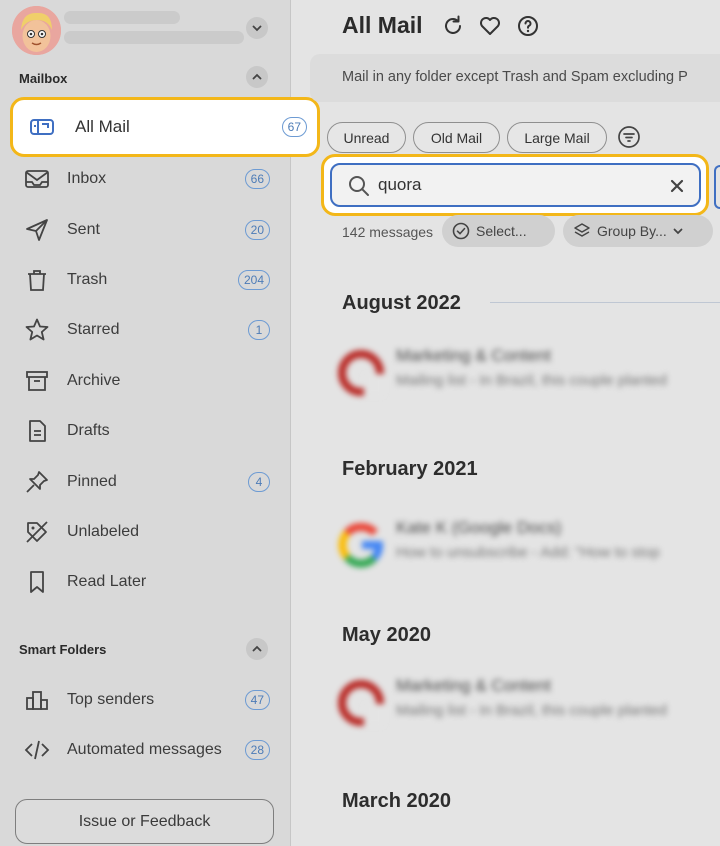 The height and width of the screenshot is (846, 720). Describe the element at coordinates (87, 279) in the screenshot. I see `sidebar-item-label: Trash` at that location.